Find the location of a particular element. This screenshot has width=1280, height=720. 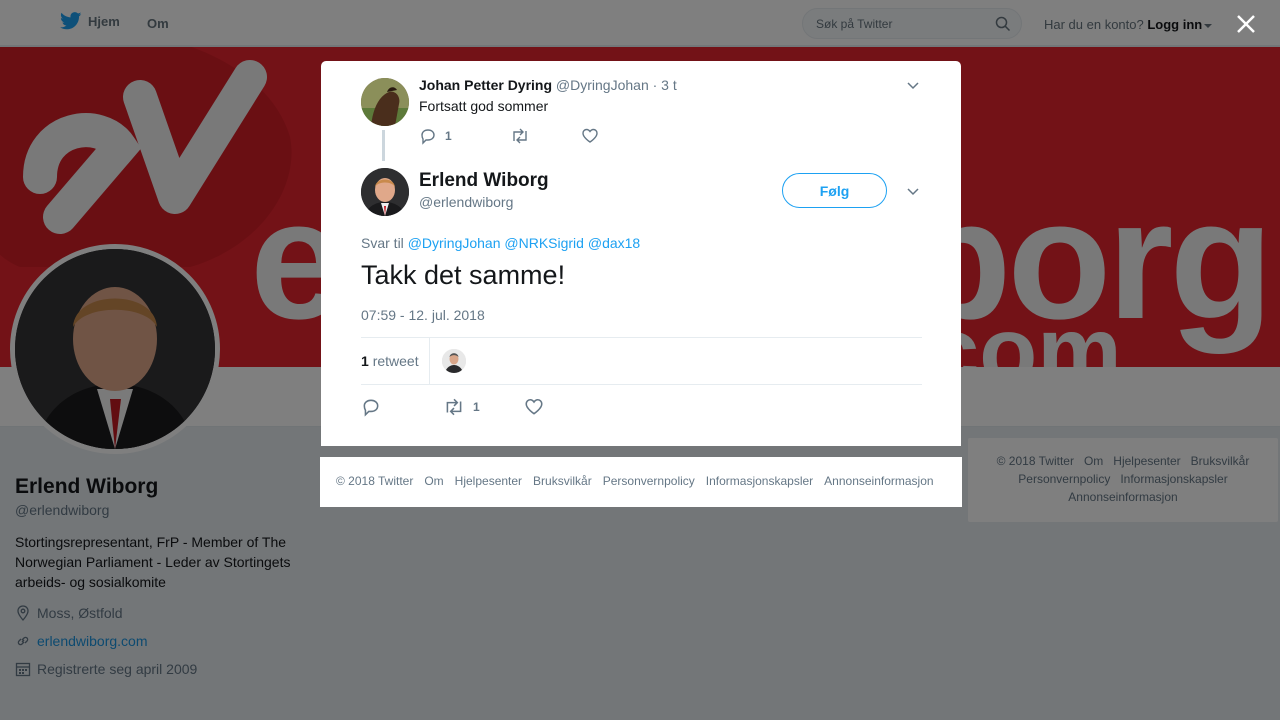

footer-link: Annonseinformasjon is located at coordinates (878, 481).